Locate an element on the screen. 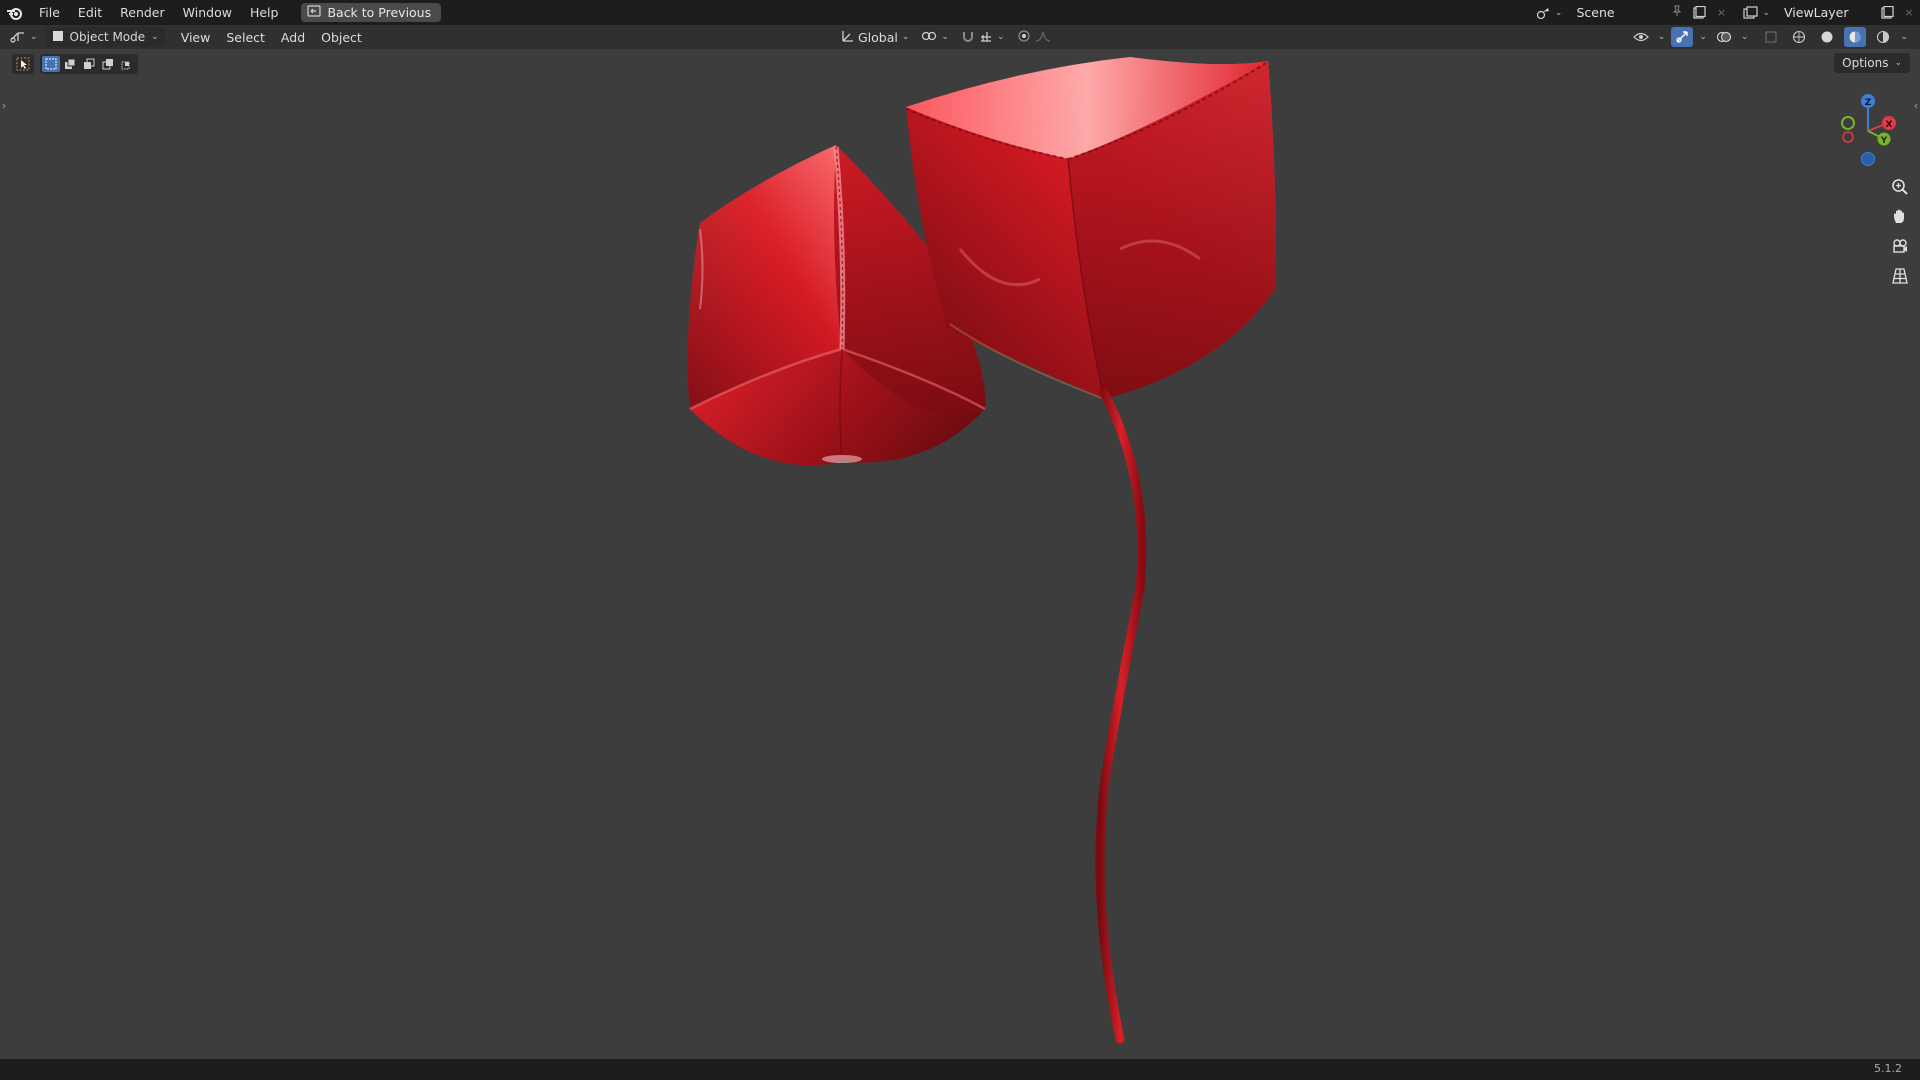 Image resolution: width=1920 pixels, height=1080 pixels. menu-window: Window is located at coordinates (207, 12).